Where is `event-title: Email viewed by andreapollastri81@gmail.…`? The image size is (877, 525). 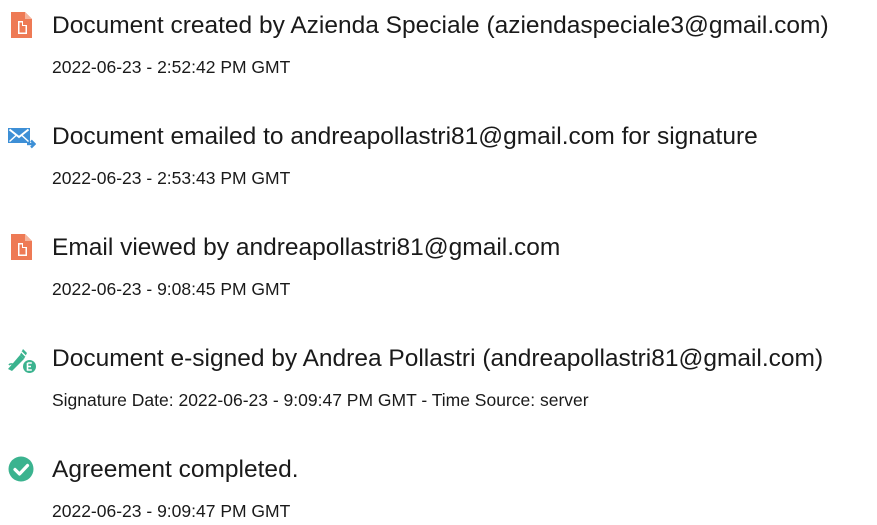 event-title: Email viewed by andreapollastri81@gmail.… is located at coordinates (306, 247).